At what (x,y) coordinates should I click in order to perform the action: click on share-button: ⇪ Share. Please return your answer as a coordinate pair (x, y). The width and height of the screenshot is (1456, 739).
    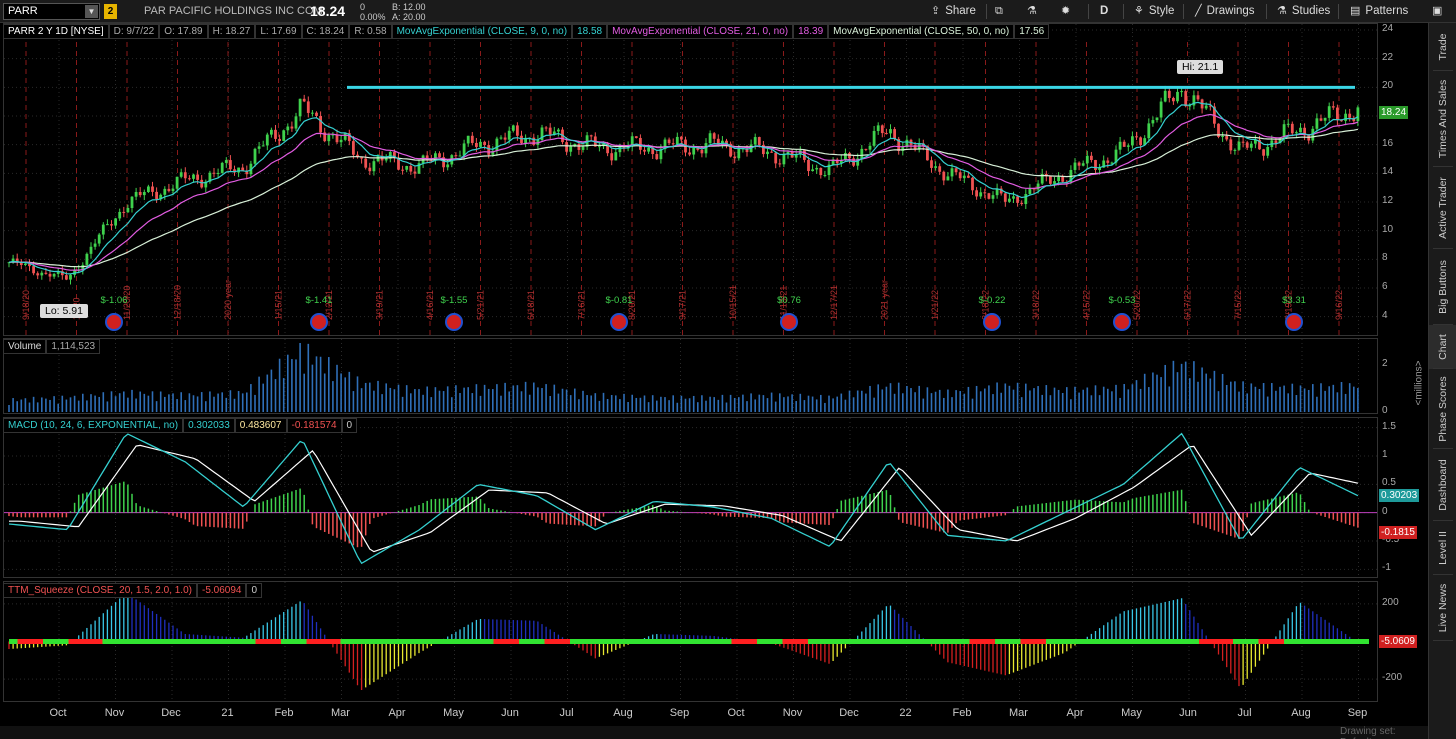
    Looking at the image, I should click on (953, 11).